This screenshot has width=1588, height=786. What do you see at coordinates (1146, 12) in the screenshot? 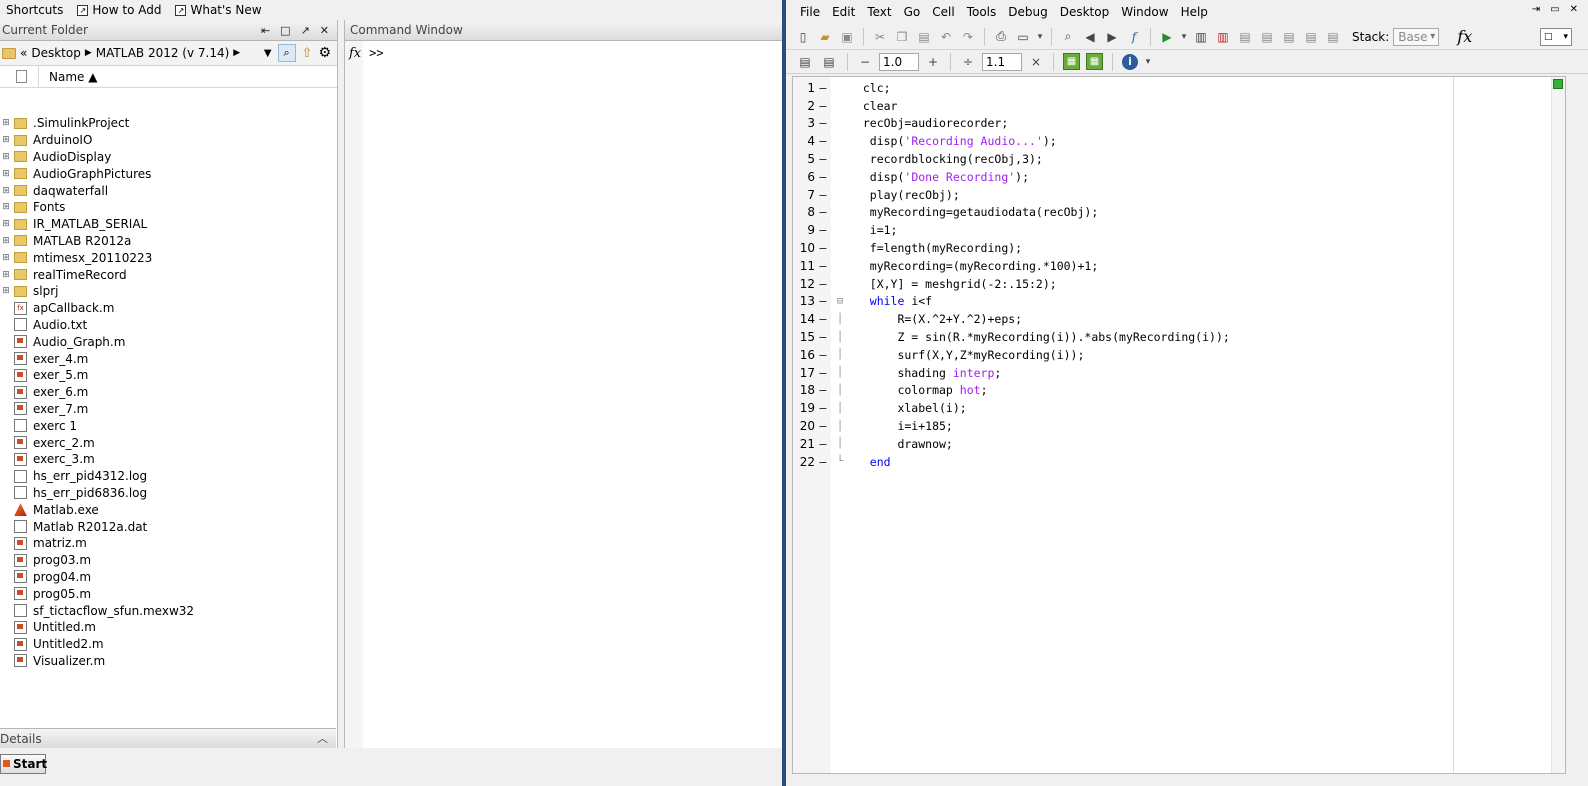
I see `menu-window: Window` at bounding box center [1146, 12].